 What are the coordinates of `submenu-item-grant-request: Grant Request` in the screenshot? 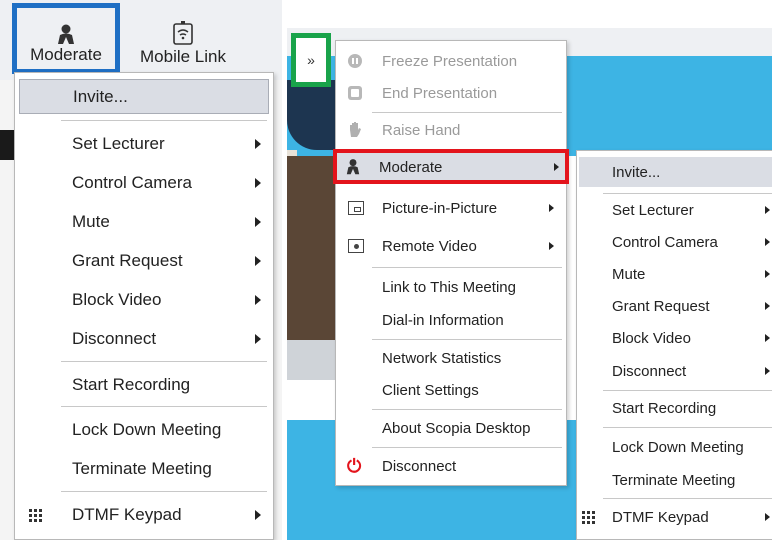 It's located at (674, 306).